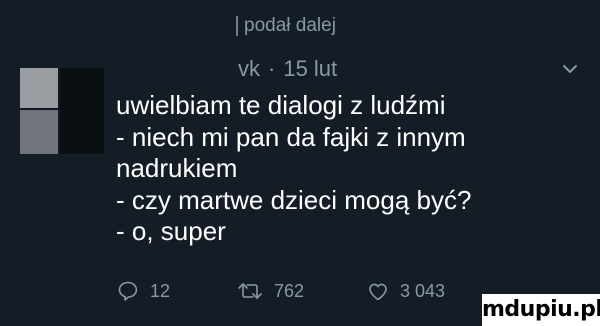 This screenshot has width=600, height=326. What do you see at coordinates (423, 290) in the screenshot?
I see `like-count: 3 043` at bounding box center [423, 290].